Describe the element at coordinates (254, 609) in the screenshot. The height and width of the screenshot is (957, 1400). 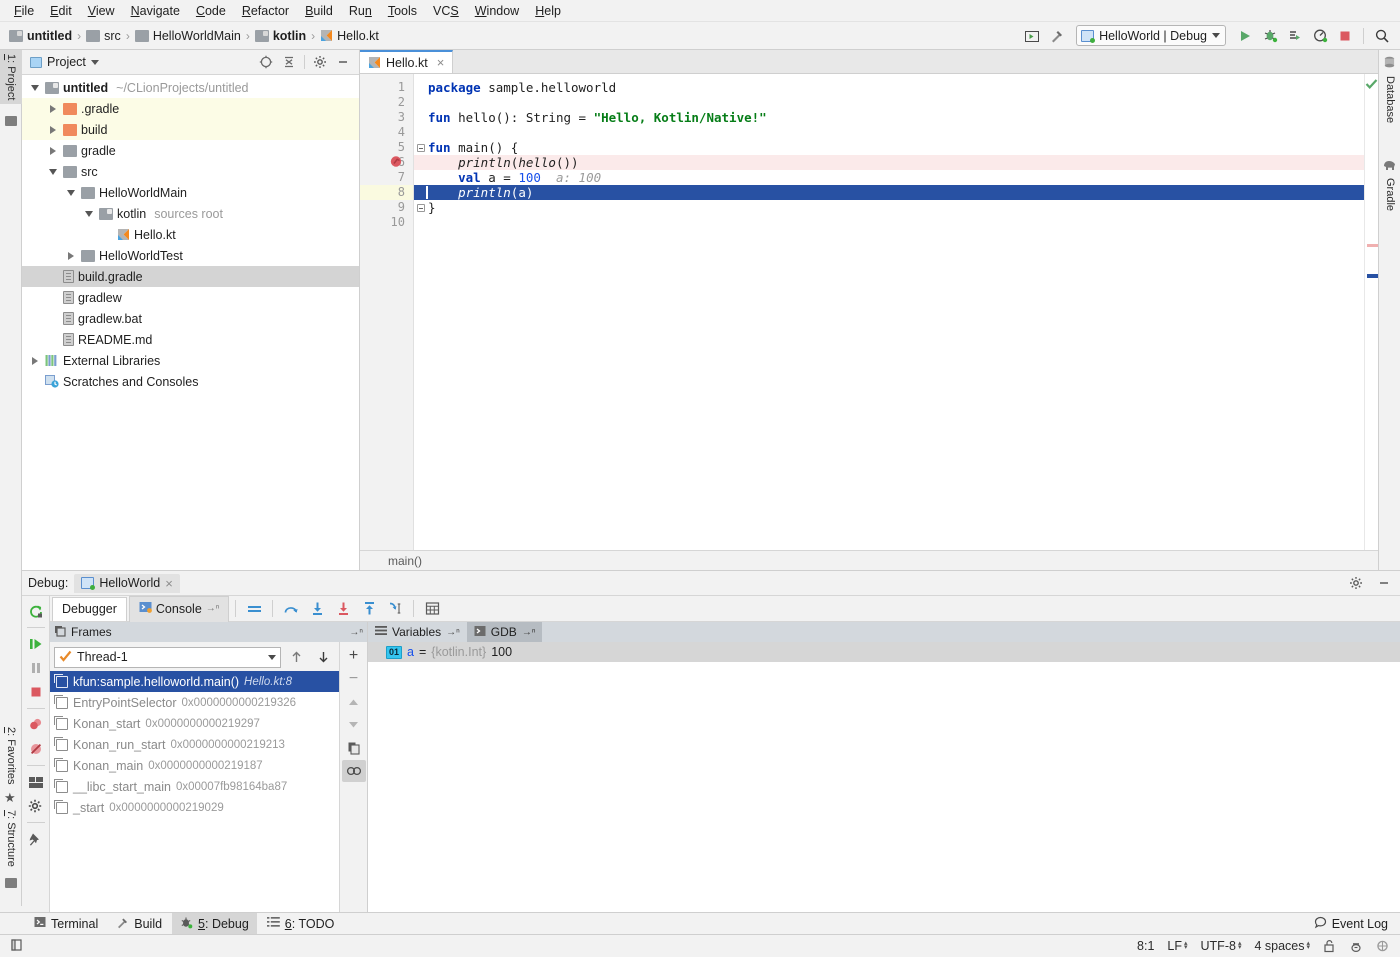
I see `show-execution-point-button` at that location.